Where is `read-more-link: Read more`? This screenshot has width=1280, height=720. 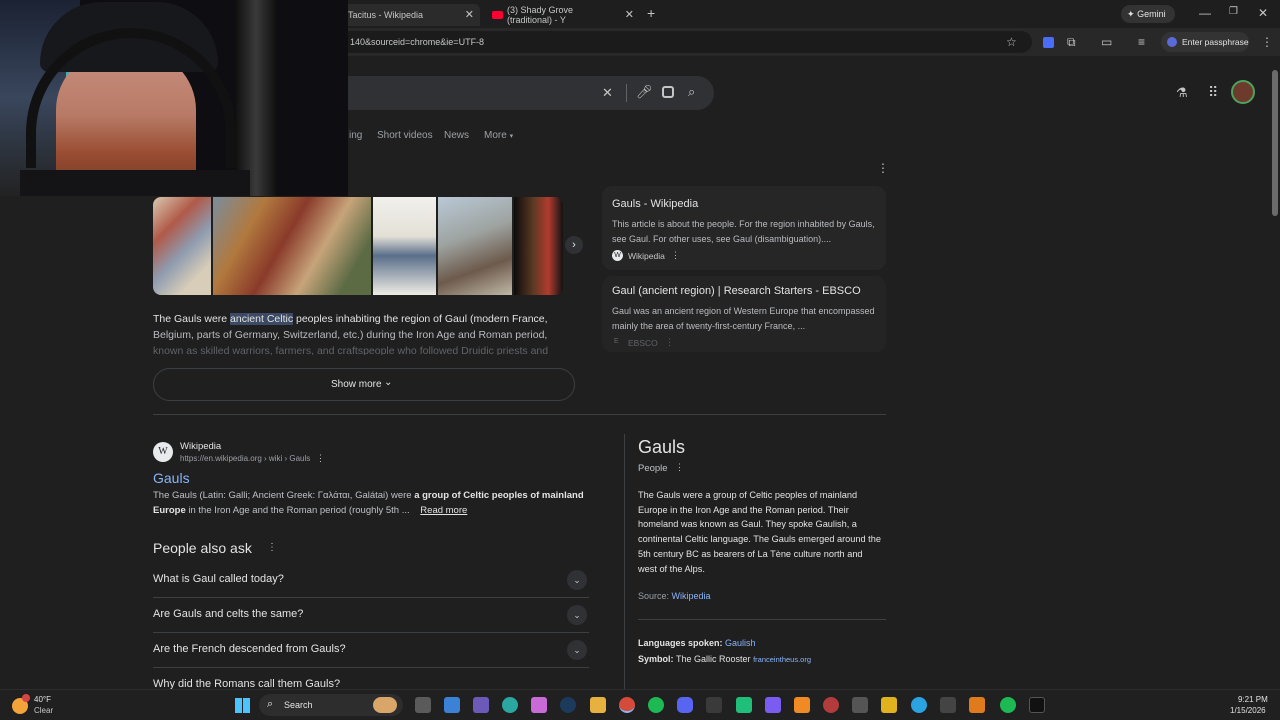
read-more-link: Read more is located at coordinates (443, 510).